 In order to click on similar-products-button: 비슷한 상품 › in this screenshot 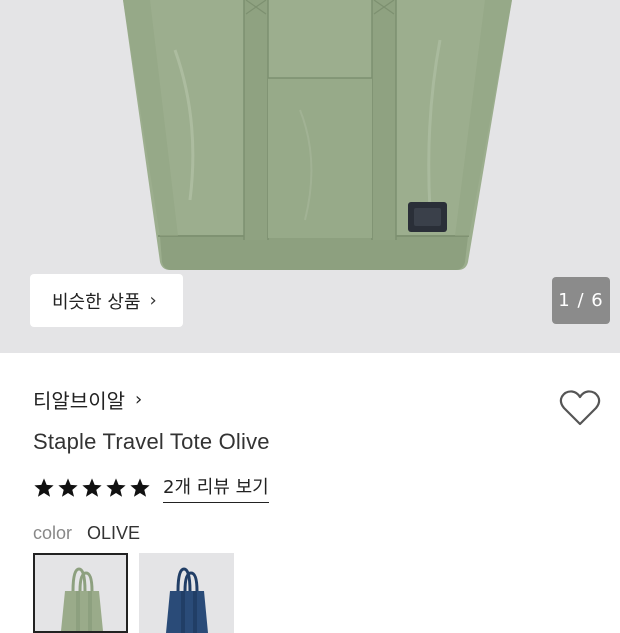, I will do `click(106, 300)`.